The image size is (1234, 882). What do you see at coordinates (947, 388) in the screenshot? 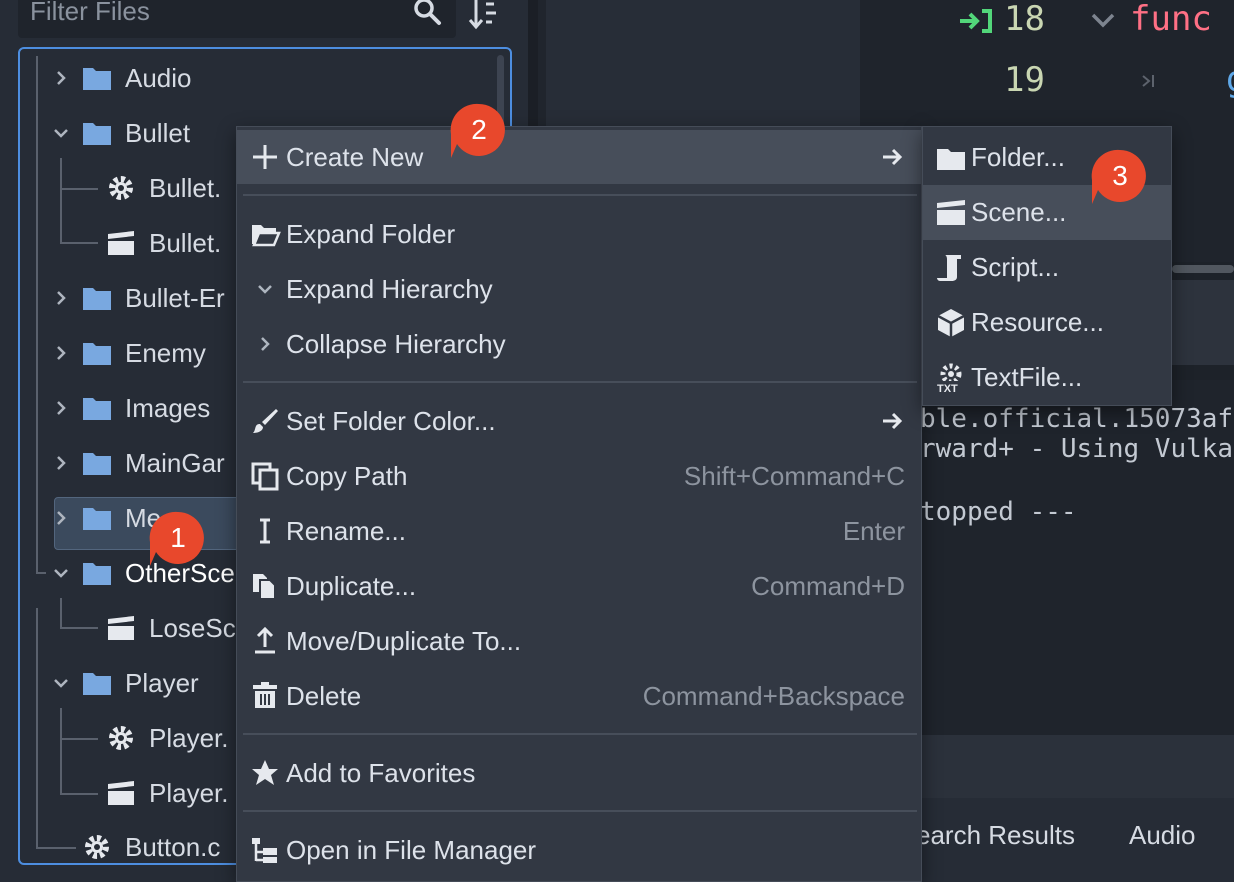
I see `svg-text: TXT` at bounding box center [947, 388].